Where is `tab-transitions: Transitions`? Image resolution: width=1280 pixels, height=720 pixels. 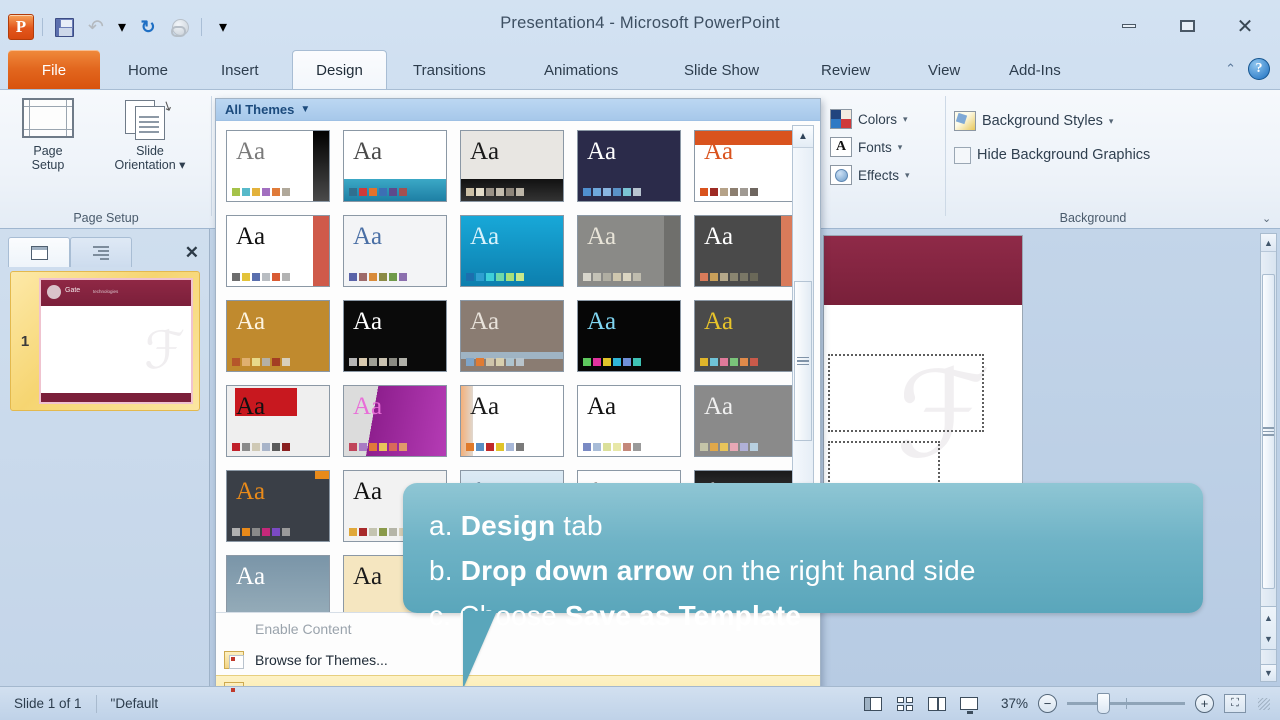 tab-transitions: Transitions is located at coordinates (449, 70).